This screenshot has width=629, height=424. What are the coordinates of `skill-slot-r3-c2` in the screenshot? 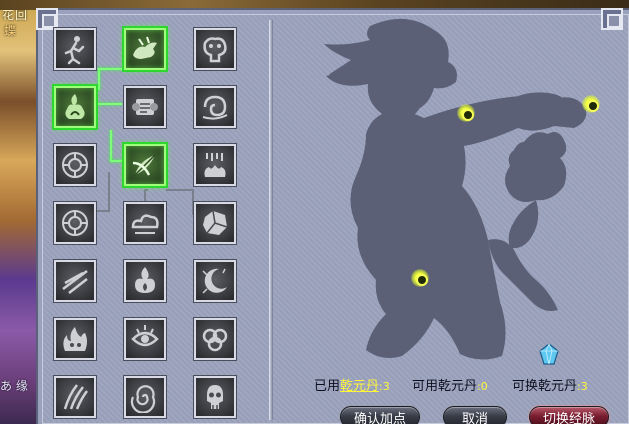 It's located at (145, 165).